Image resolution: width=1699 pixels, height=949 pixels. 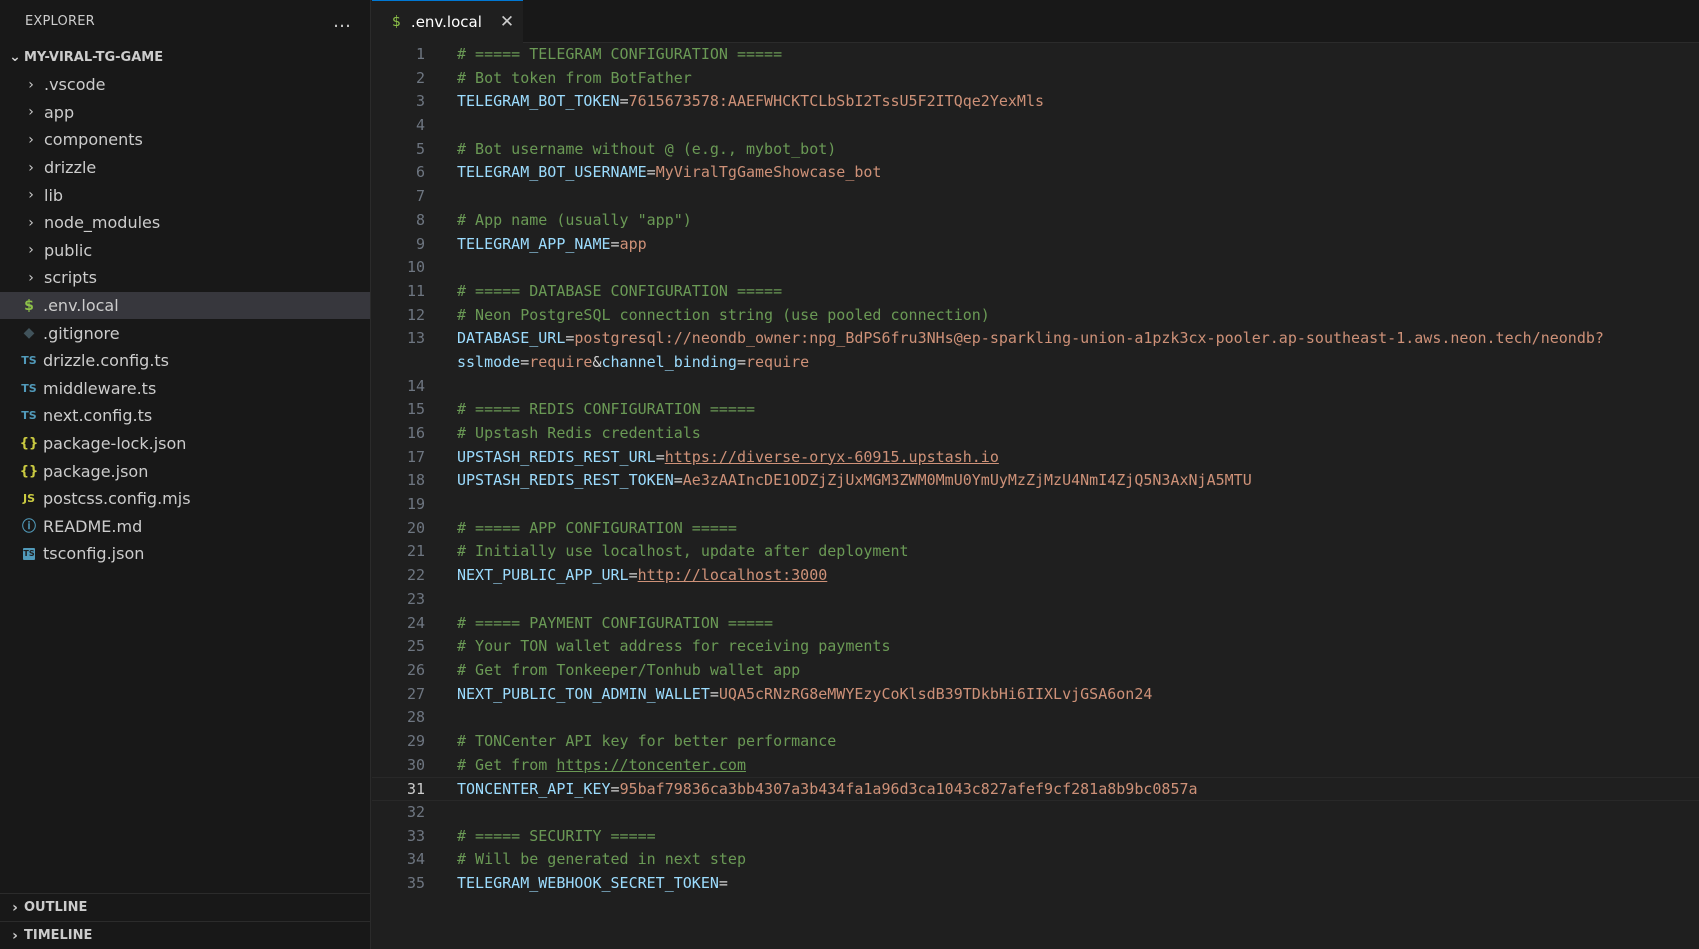 I want to click on code-line-7: 7, so click(x=1035, y=197).